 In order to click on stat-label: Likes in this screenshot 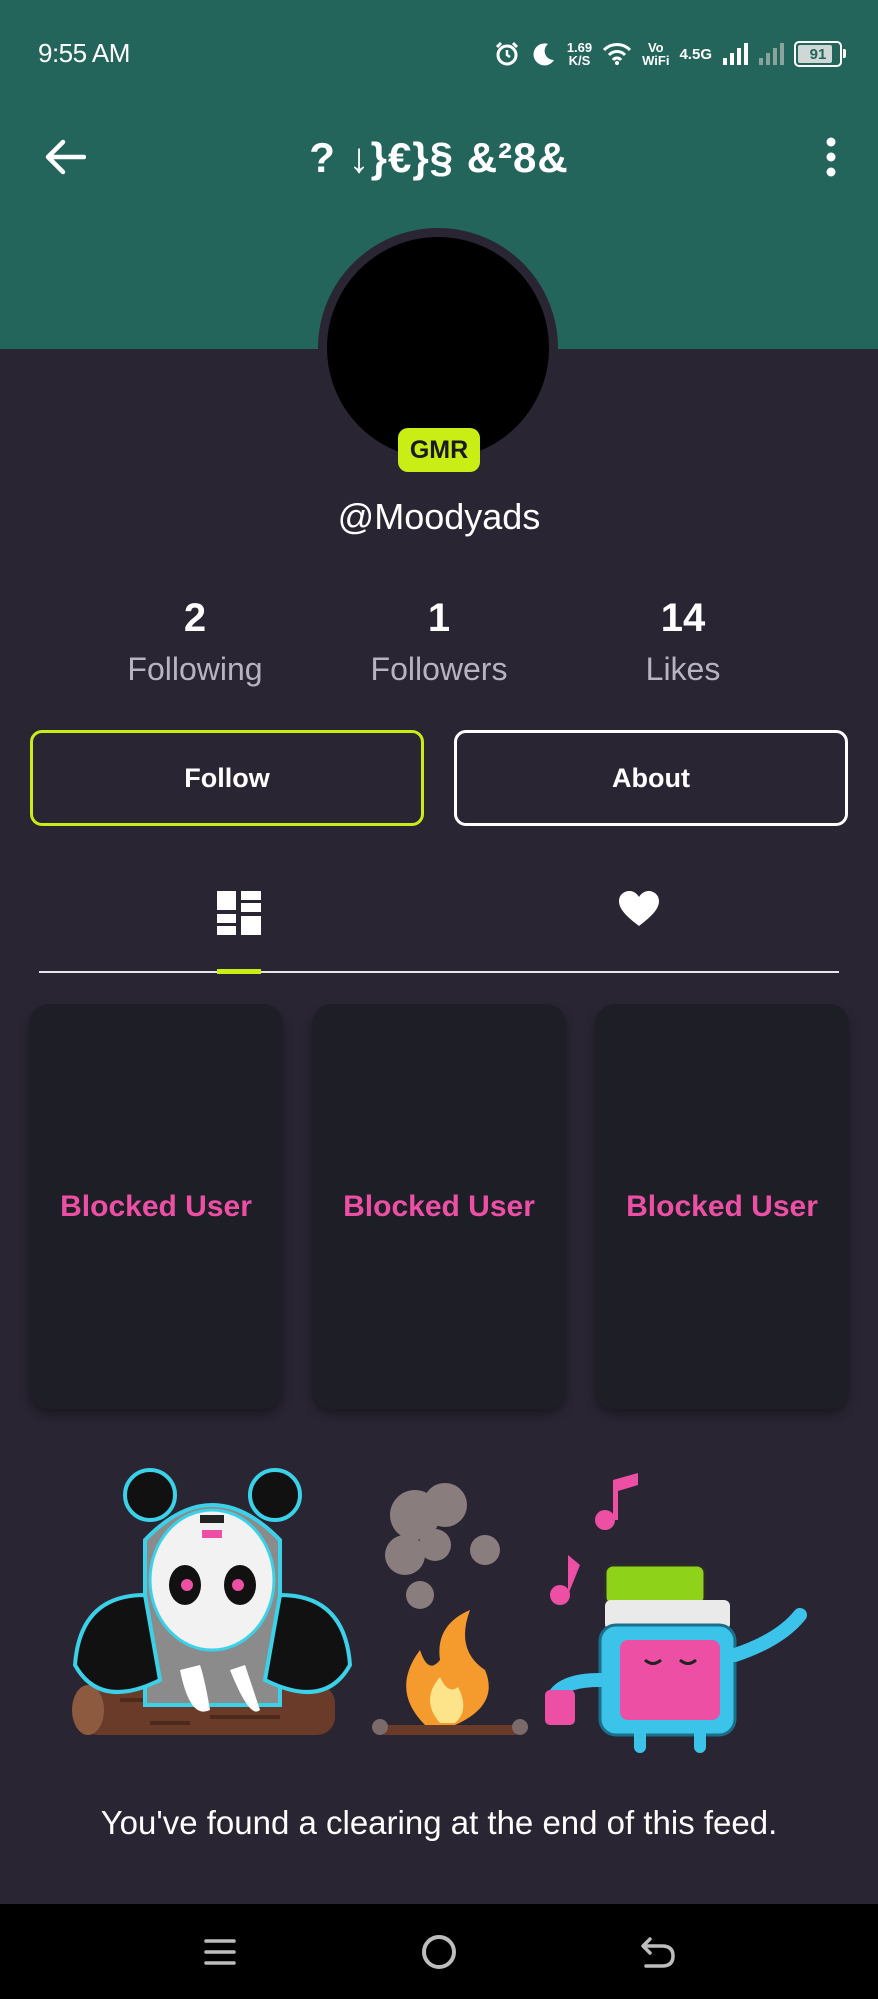, I will do `click(683, 669)`.